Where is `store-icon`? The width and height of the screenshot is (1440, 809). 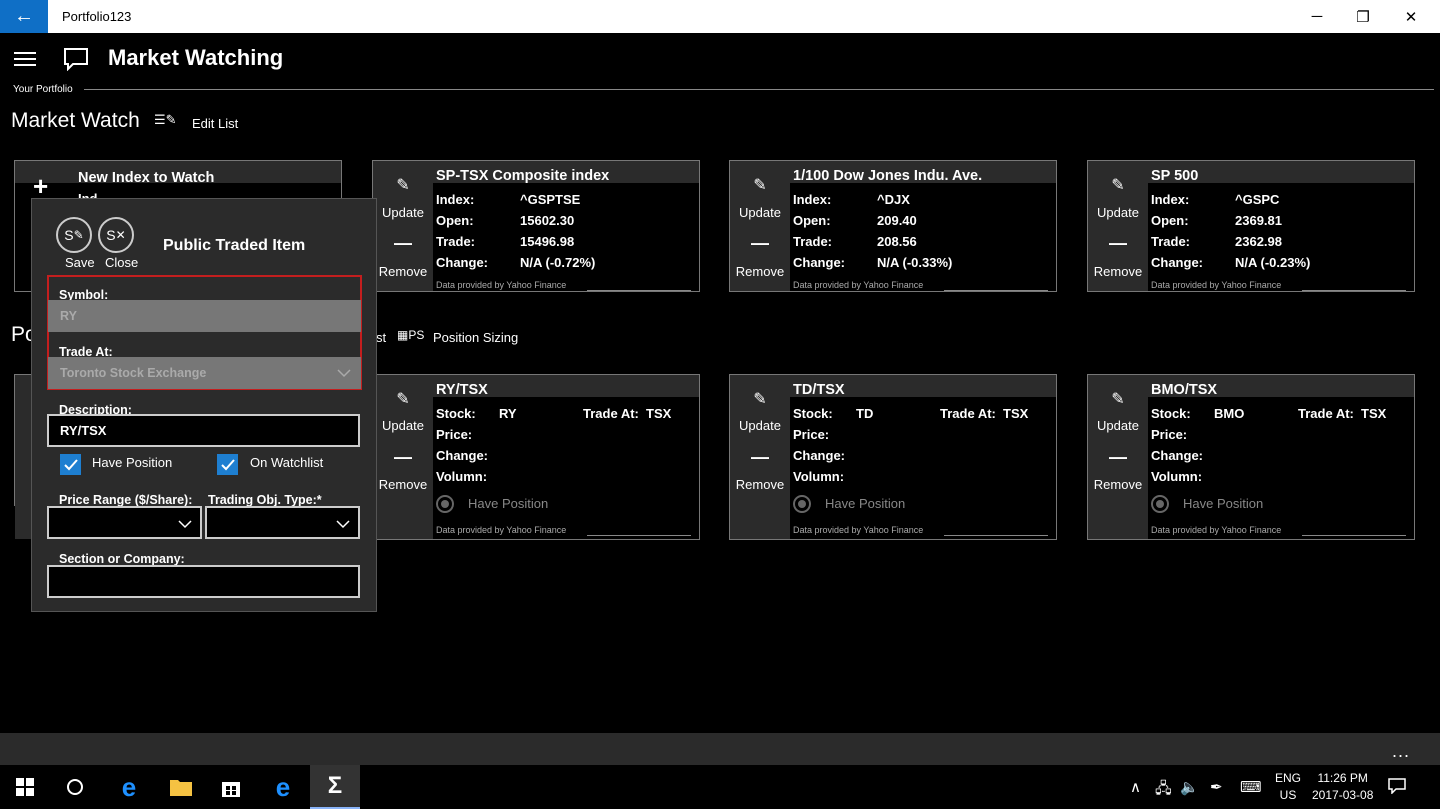 store-icon is located at coordinates (231, 787).